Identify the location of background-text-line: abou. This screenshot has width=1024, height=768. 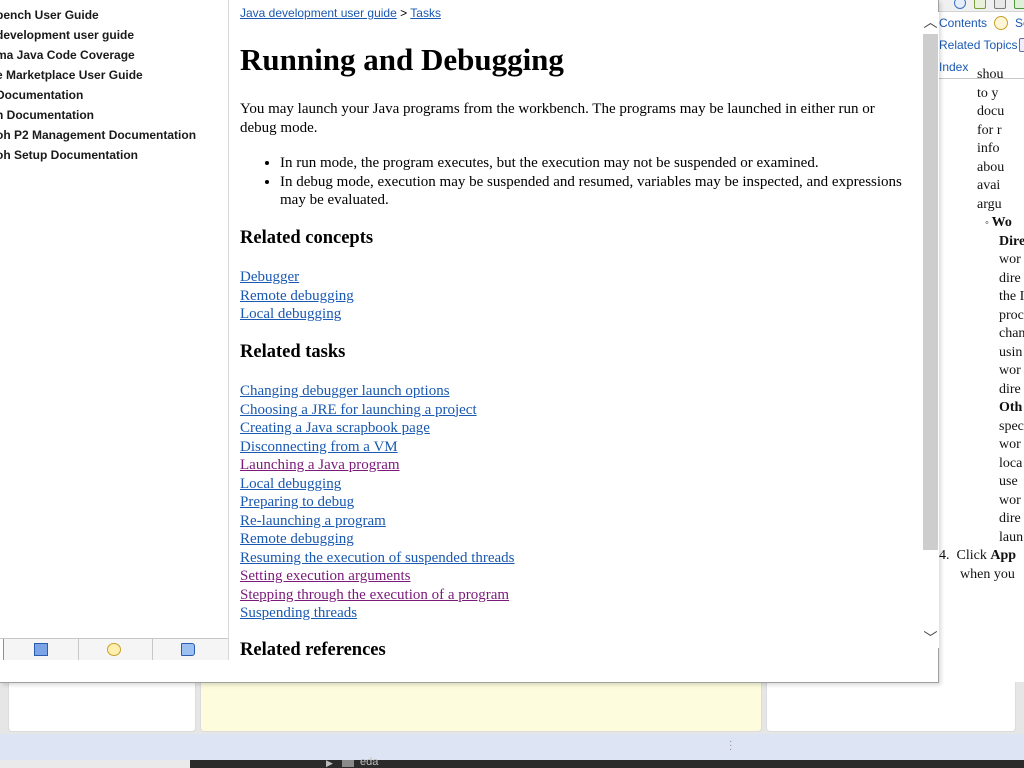
(990, 168).